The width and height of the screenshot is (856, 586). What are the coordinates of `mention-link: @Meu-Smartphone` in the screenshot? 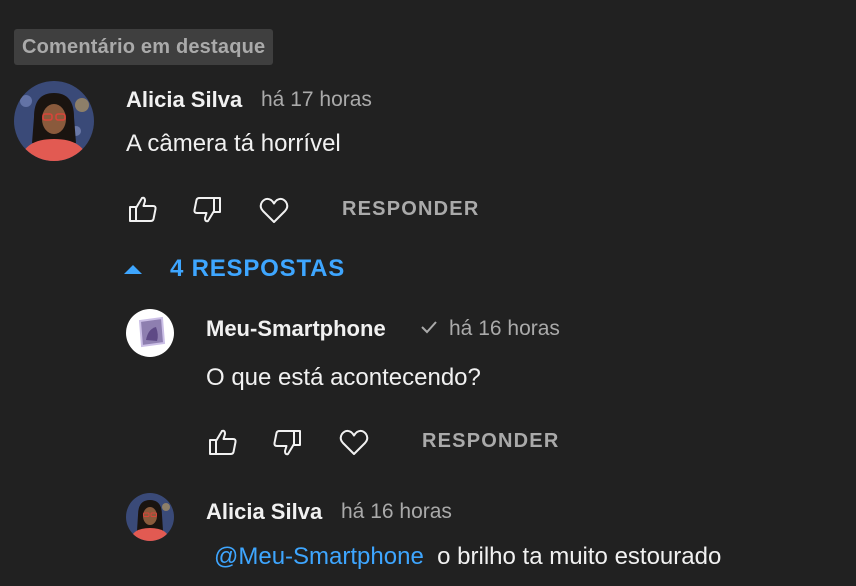 It's located at (319, 556).